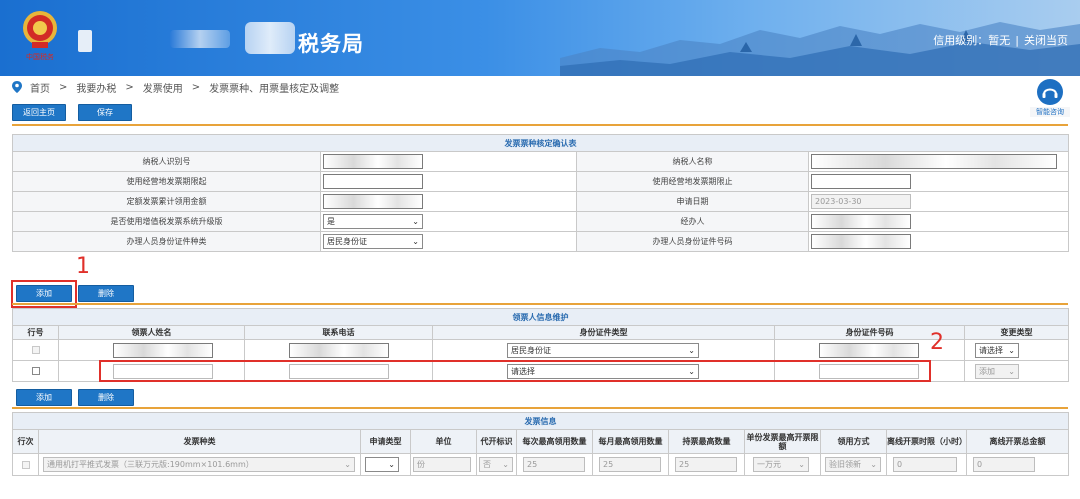 Image resolution: width=1080 pixels, height=499 pixels. Describe the element at coordinates (869, 350) in the screenshot. I see `id-number-input` at that location.